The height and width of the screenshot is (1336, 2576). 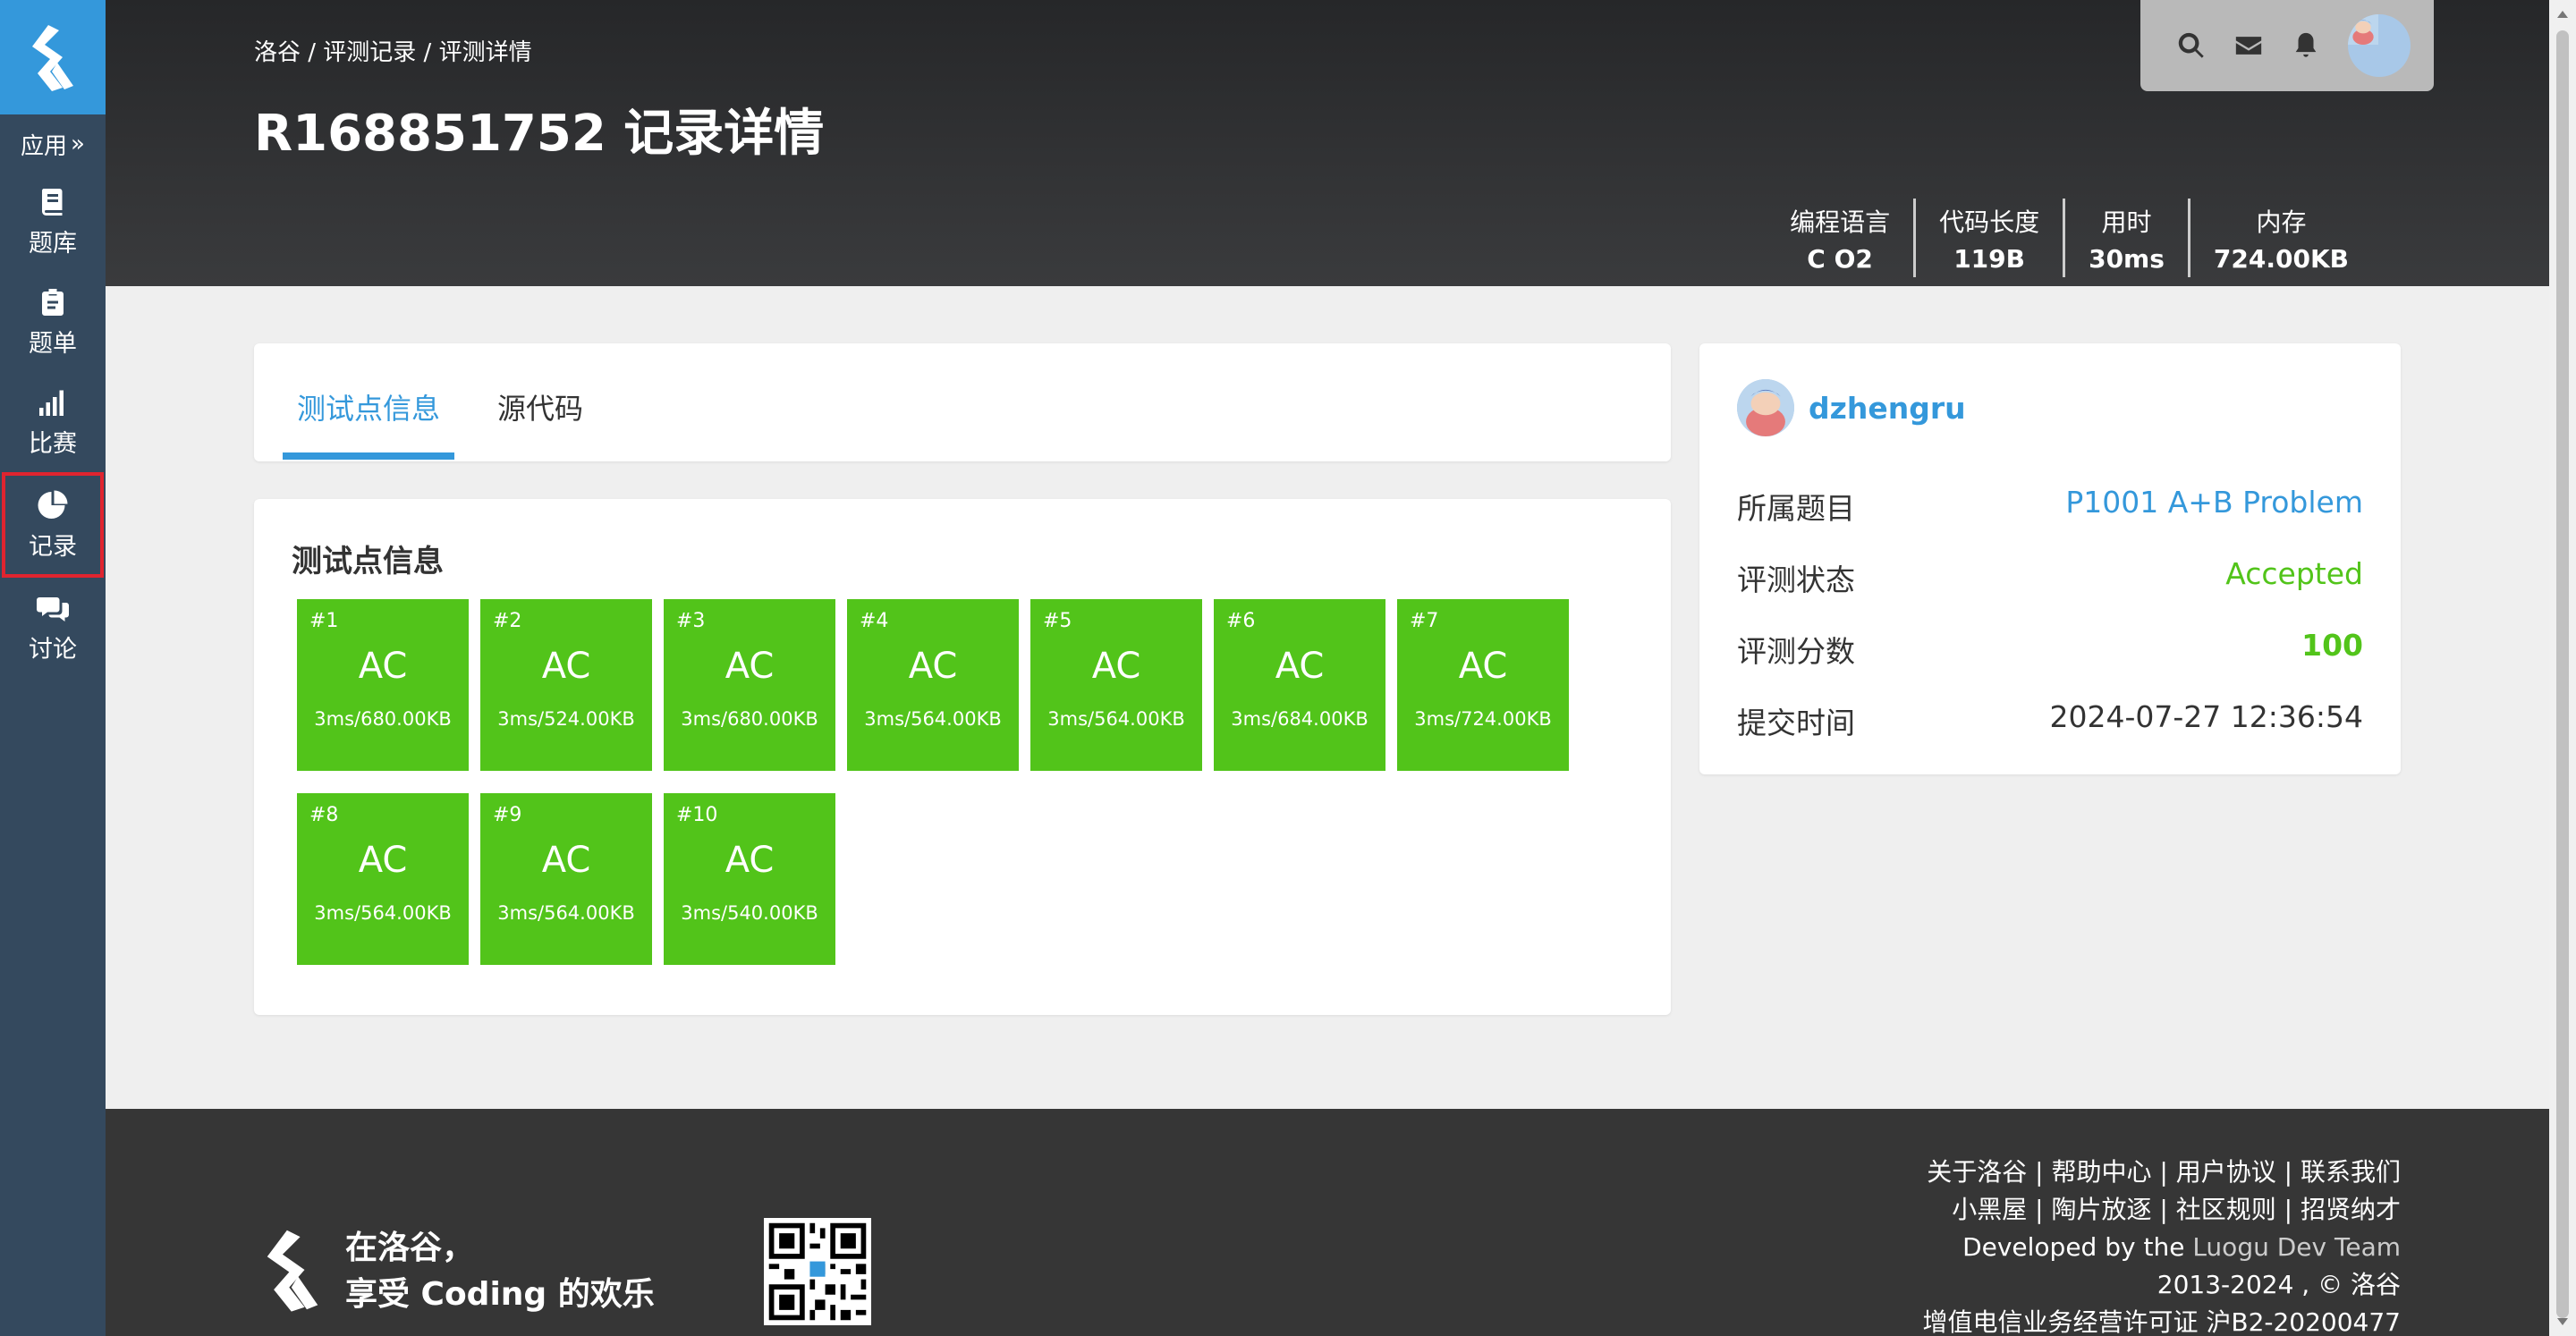 What do you see at coordinates (1989, 258) in the screenshot?
I see `stat-value: 119B` at bounding box center [1989, 258].